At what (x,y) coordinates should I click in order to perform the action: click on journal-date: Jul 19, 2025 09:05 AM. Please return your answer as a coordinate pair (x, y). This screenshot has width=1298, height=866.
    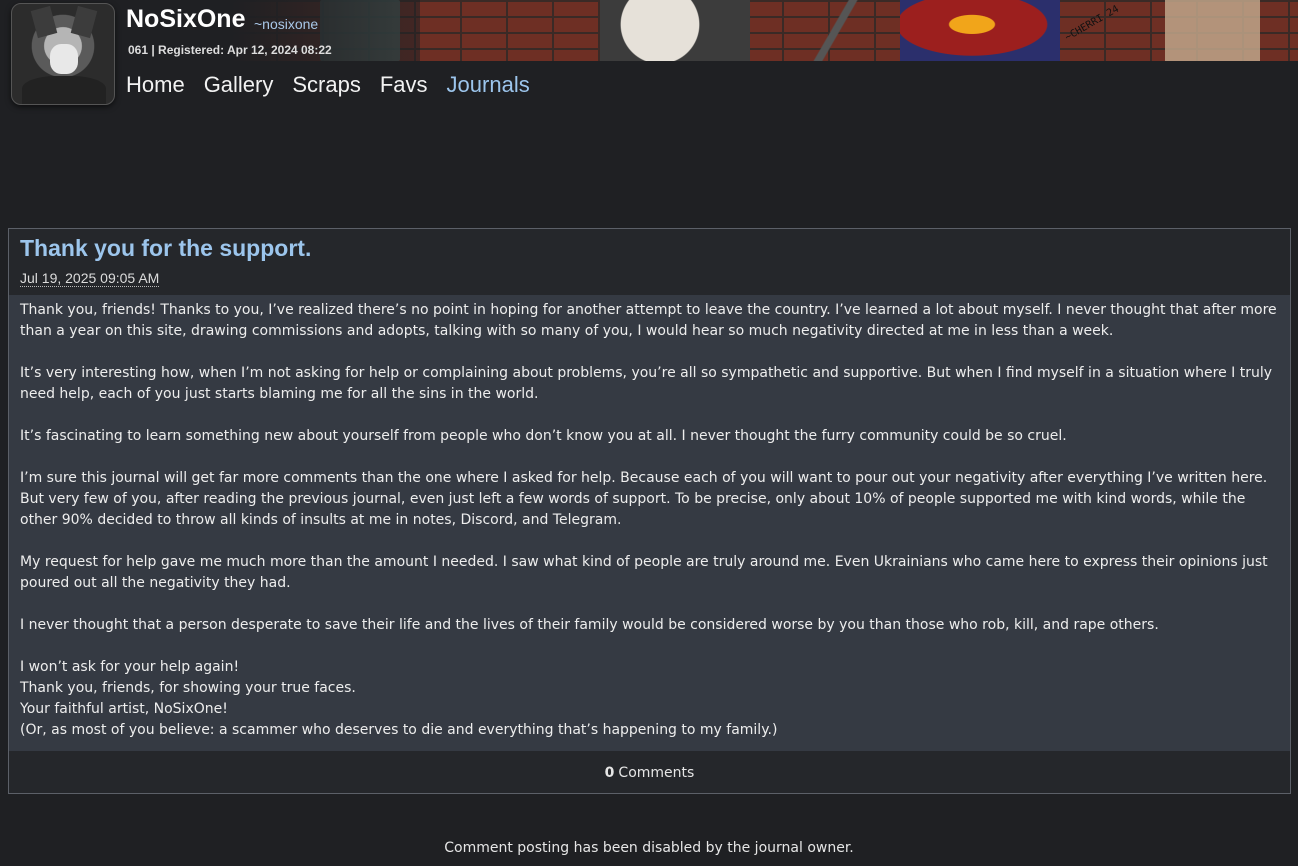
    Looking at the image, I should click on (90, 278).